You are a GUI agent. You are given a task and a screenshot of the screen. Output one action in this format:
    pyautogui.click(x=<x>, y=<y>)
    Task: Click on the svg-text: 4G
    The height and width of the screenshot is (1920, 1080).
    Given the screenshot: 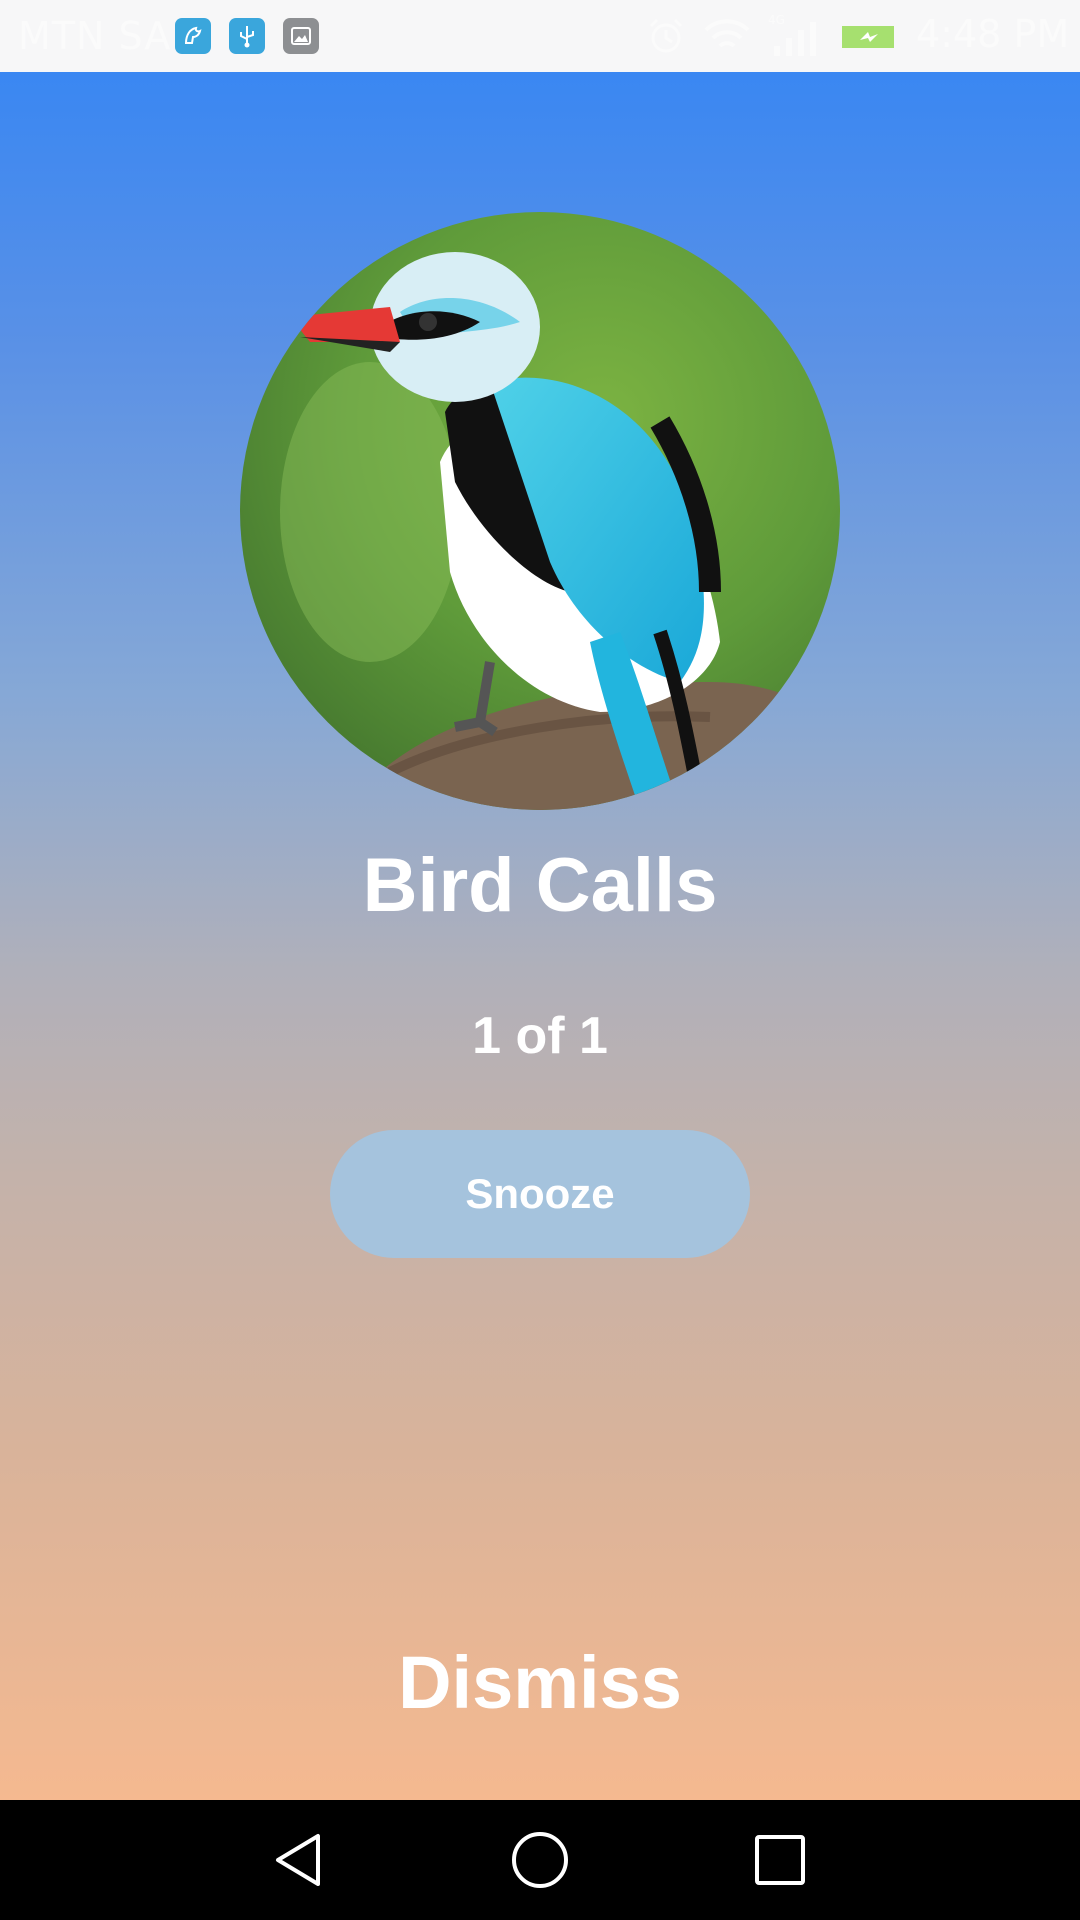 What is the action you would take?
    pyautogui.click(x=776, y=20)
    